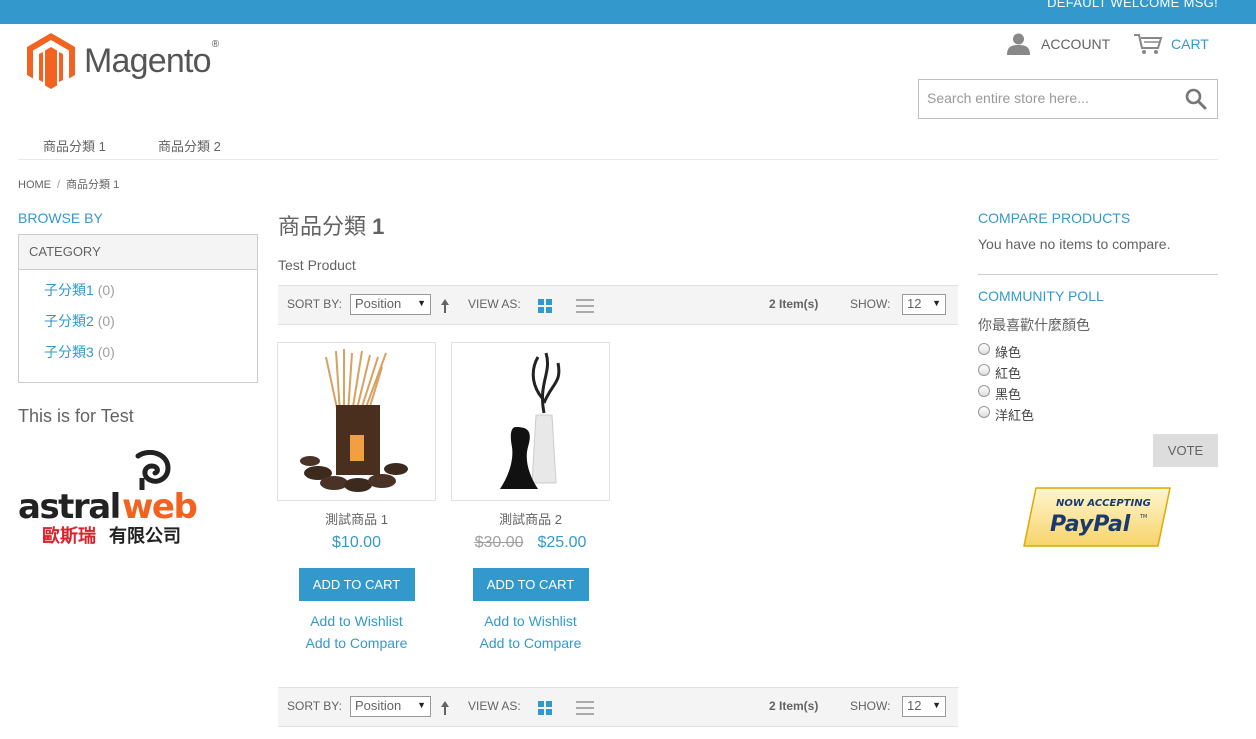 This screenshot has width=1256, height=739. Describe the element at coordinates (51, 61) in the screenshot. I see `magento-logo-icon` at that location.